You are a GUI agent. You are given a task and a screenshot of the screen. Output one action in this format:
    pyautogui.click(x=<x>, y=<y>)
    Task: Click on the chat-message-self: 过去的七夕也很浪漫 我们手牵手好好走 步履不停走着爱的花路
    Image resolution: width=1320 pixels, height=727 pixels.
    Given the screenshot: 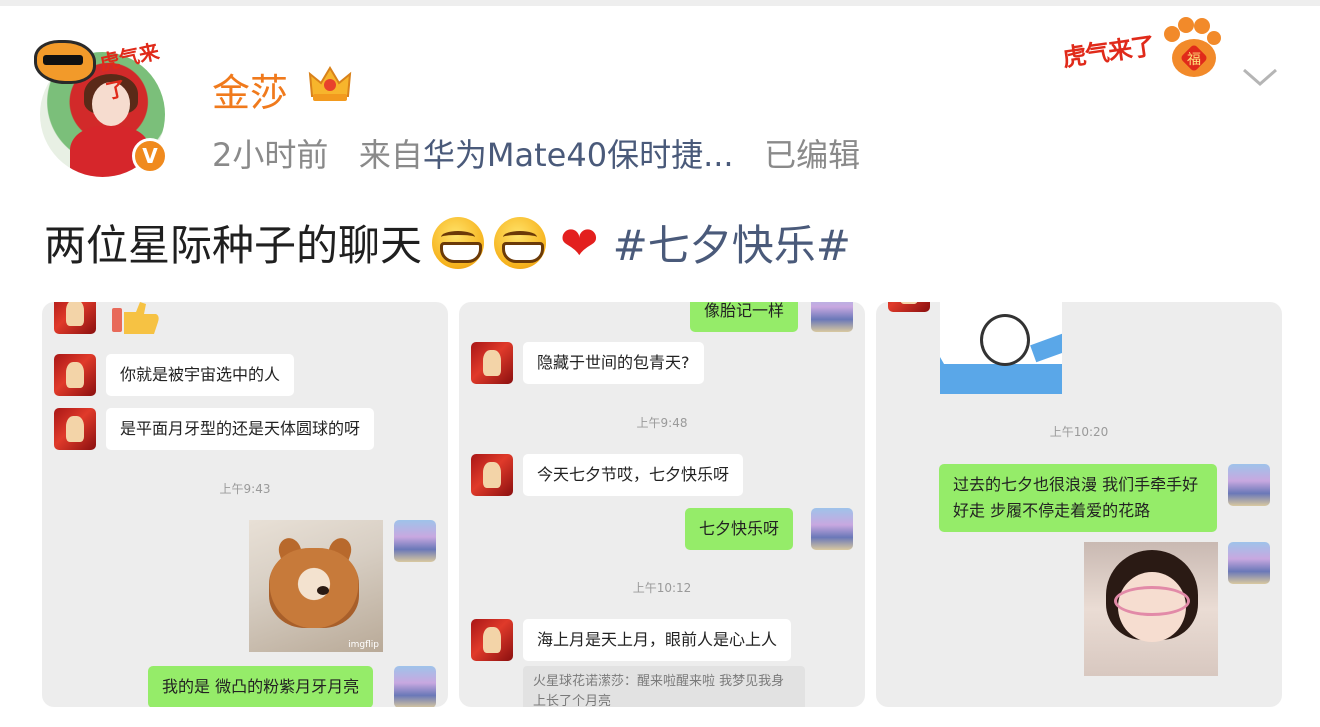 What is the action you would take?
    pyautogui.click(x=1078, y=498)
    